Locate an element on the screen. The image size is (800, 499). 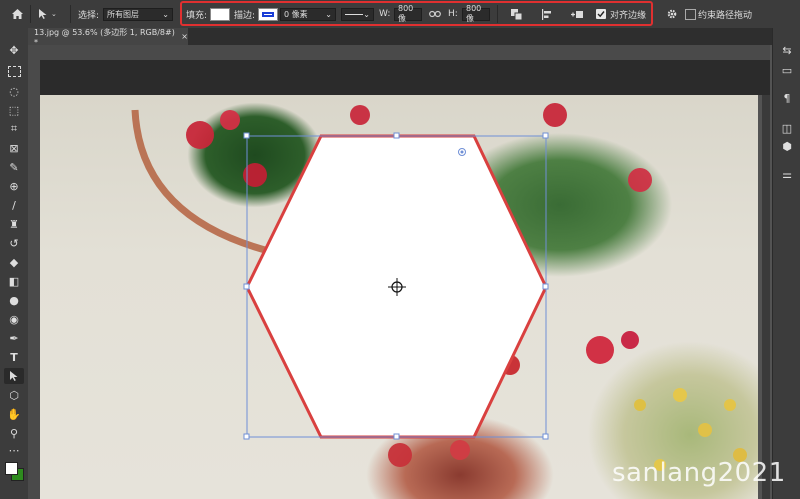
highlight-box is located at coordinates (416, 13).